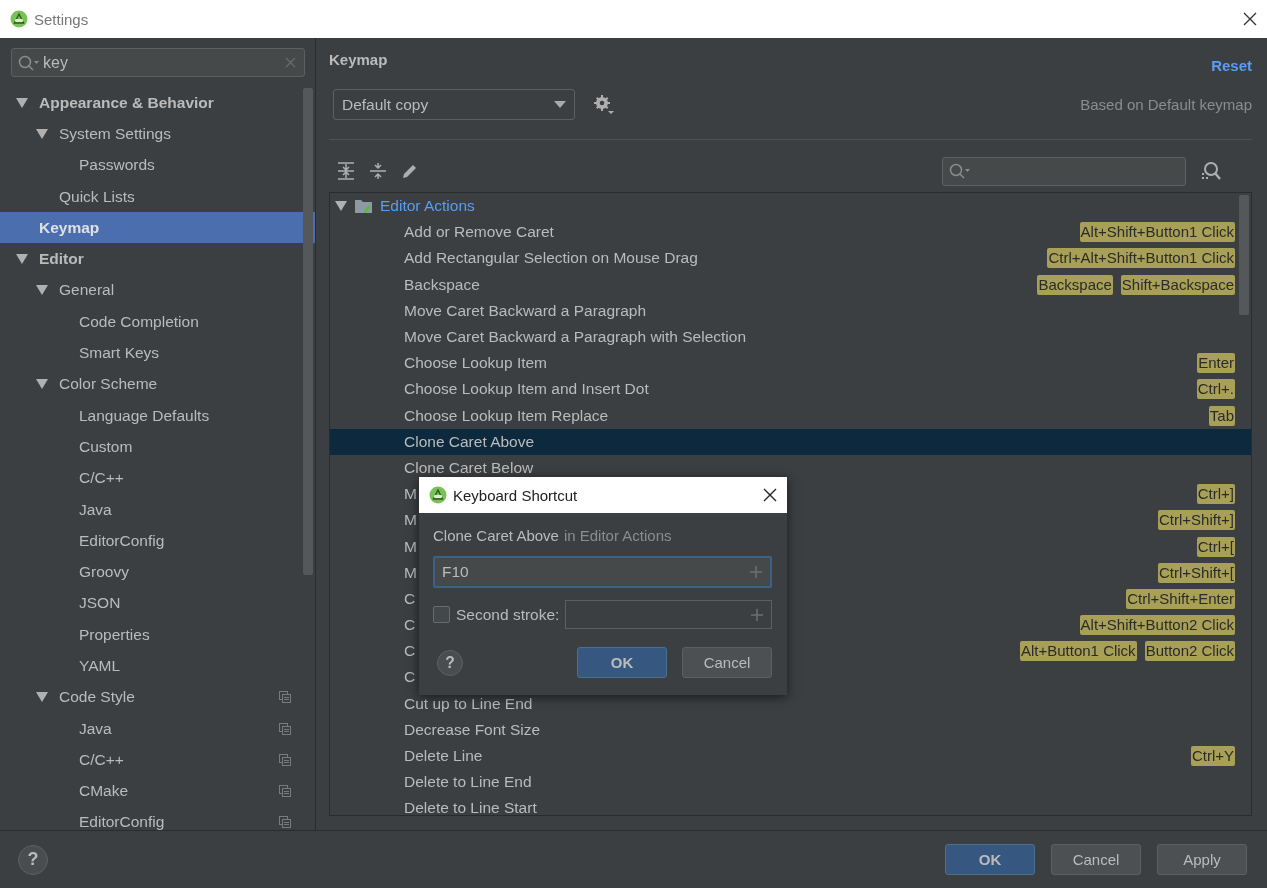 The width and height of the screenshot is (1267, 888). I want to click on tree-item: System Settings, so click(157, 134).